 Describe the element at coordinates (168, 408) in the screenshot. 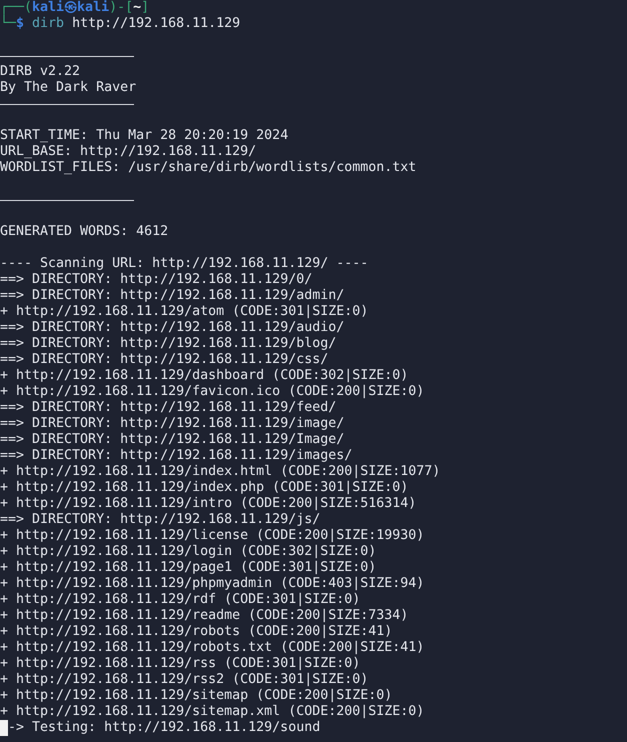

I see `output-line: ==> DIRECTORY: http://192.168.11.129/feed/` at that location.